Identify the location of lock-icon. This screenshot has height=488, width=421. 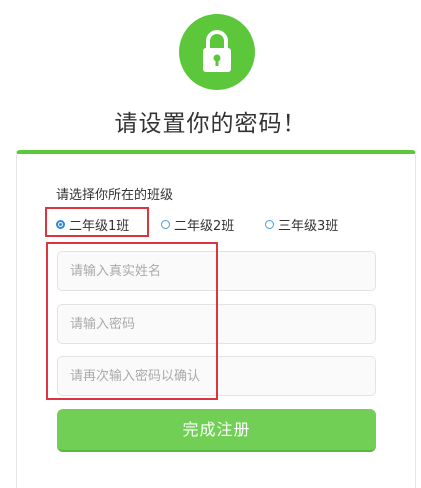
(217, 51).